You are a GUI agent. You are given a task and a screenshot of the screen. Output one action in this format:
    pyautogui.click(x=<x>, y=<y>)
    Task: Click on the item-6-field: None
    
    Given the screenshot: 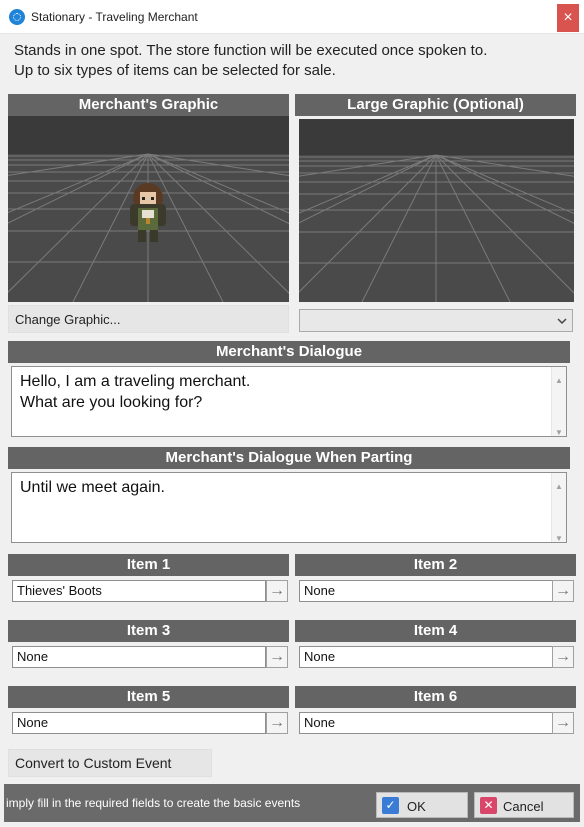 What is the action you would take?
    pyautogui.click(x=426, y=723)
    